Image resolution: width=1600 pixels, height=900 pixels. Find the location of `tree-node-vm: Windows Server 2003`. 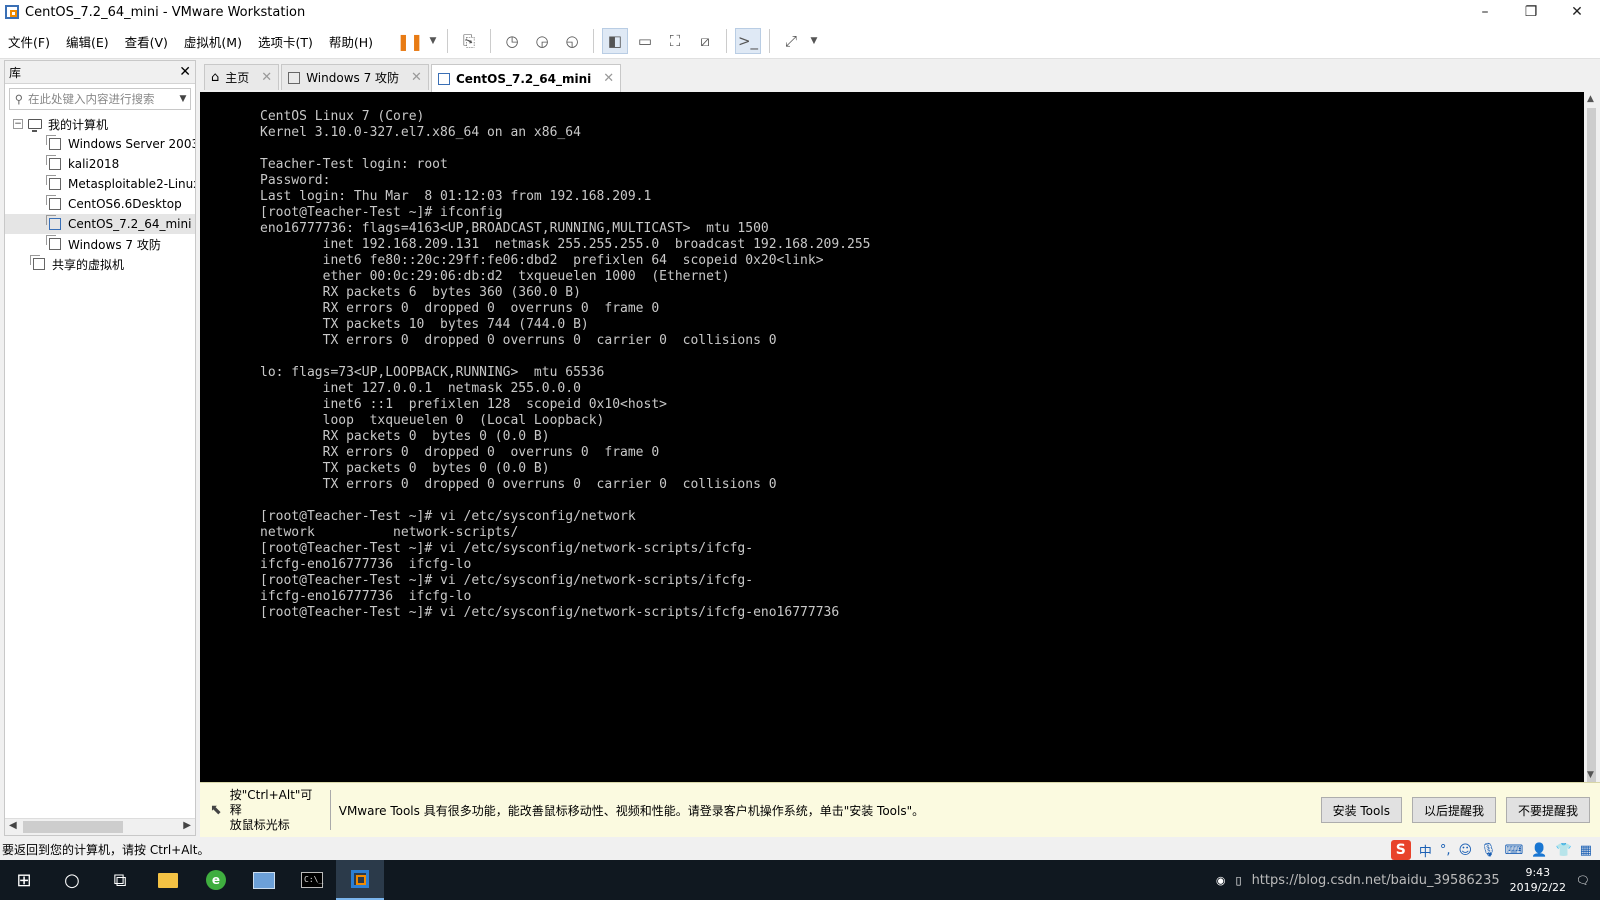

tree-node-vm: Windows Server 2003 is located at coordinates (100, 144).